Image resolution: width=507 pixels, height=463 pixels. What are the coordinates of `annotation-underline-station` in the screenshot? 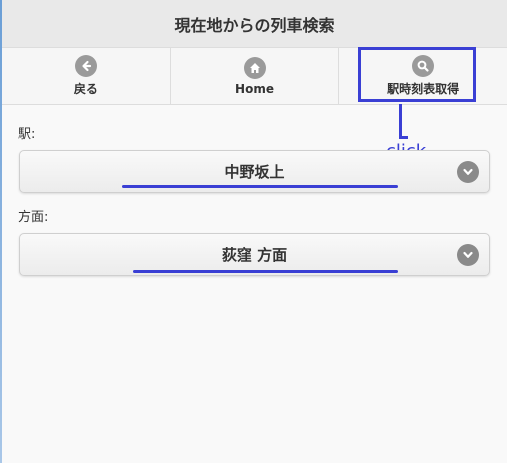 It's located at (260, 186).